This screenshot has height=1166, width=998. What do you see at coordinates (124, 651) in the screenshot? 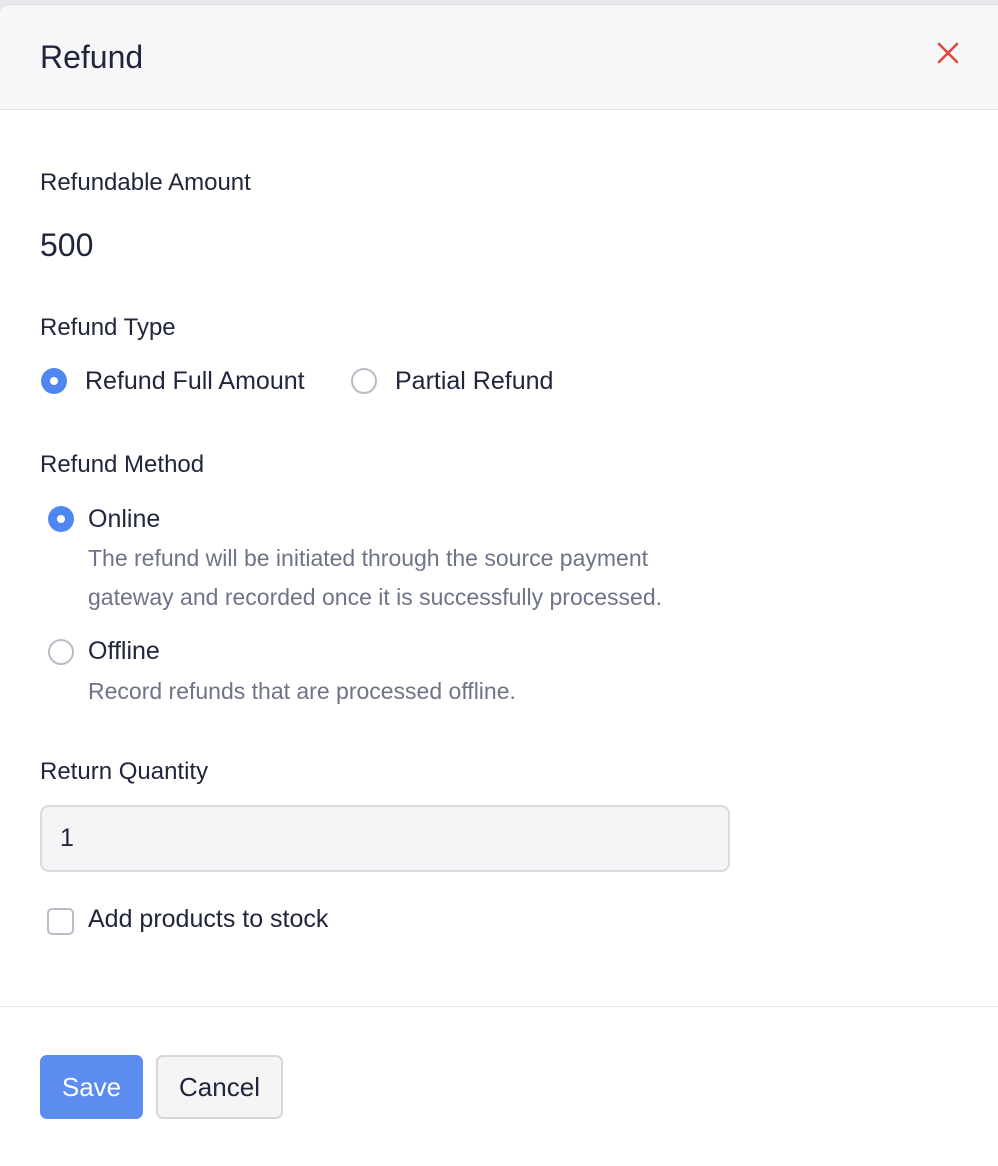
I see `offline-method-label: Offline` at bounding box center [124, 651].